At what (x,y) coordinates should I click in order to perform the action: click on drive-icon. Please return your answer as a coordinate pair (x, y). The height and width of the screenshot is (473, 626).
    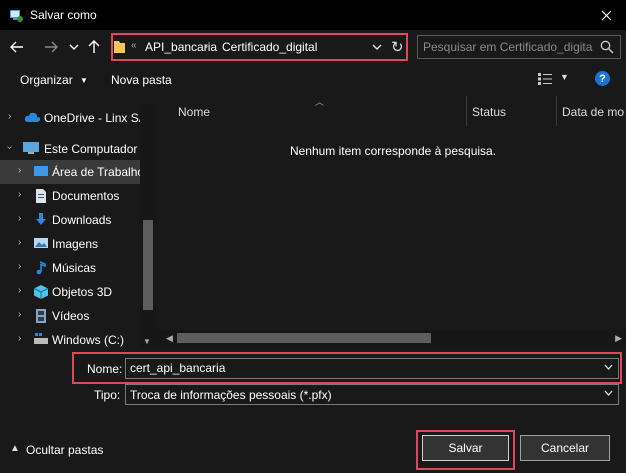
    Looking at the image, I should click on (41, 338).